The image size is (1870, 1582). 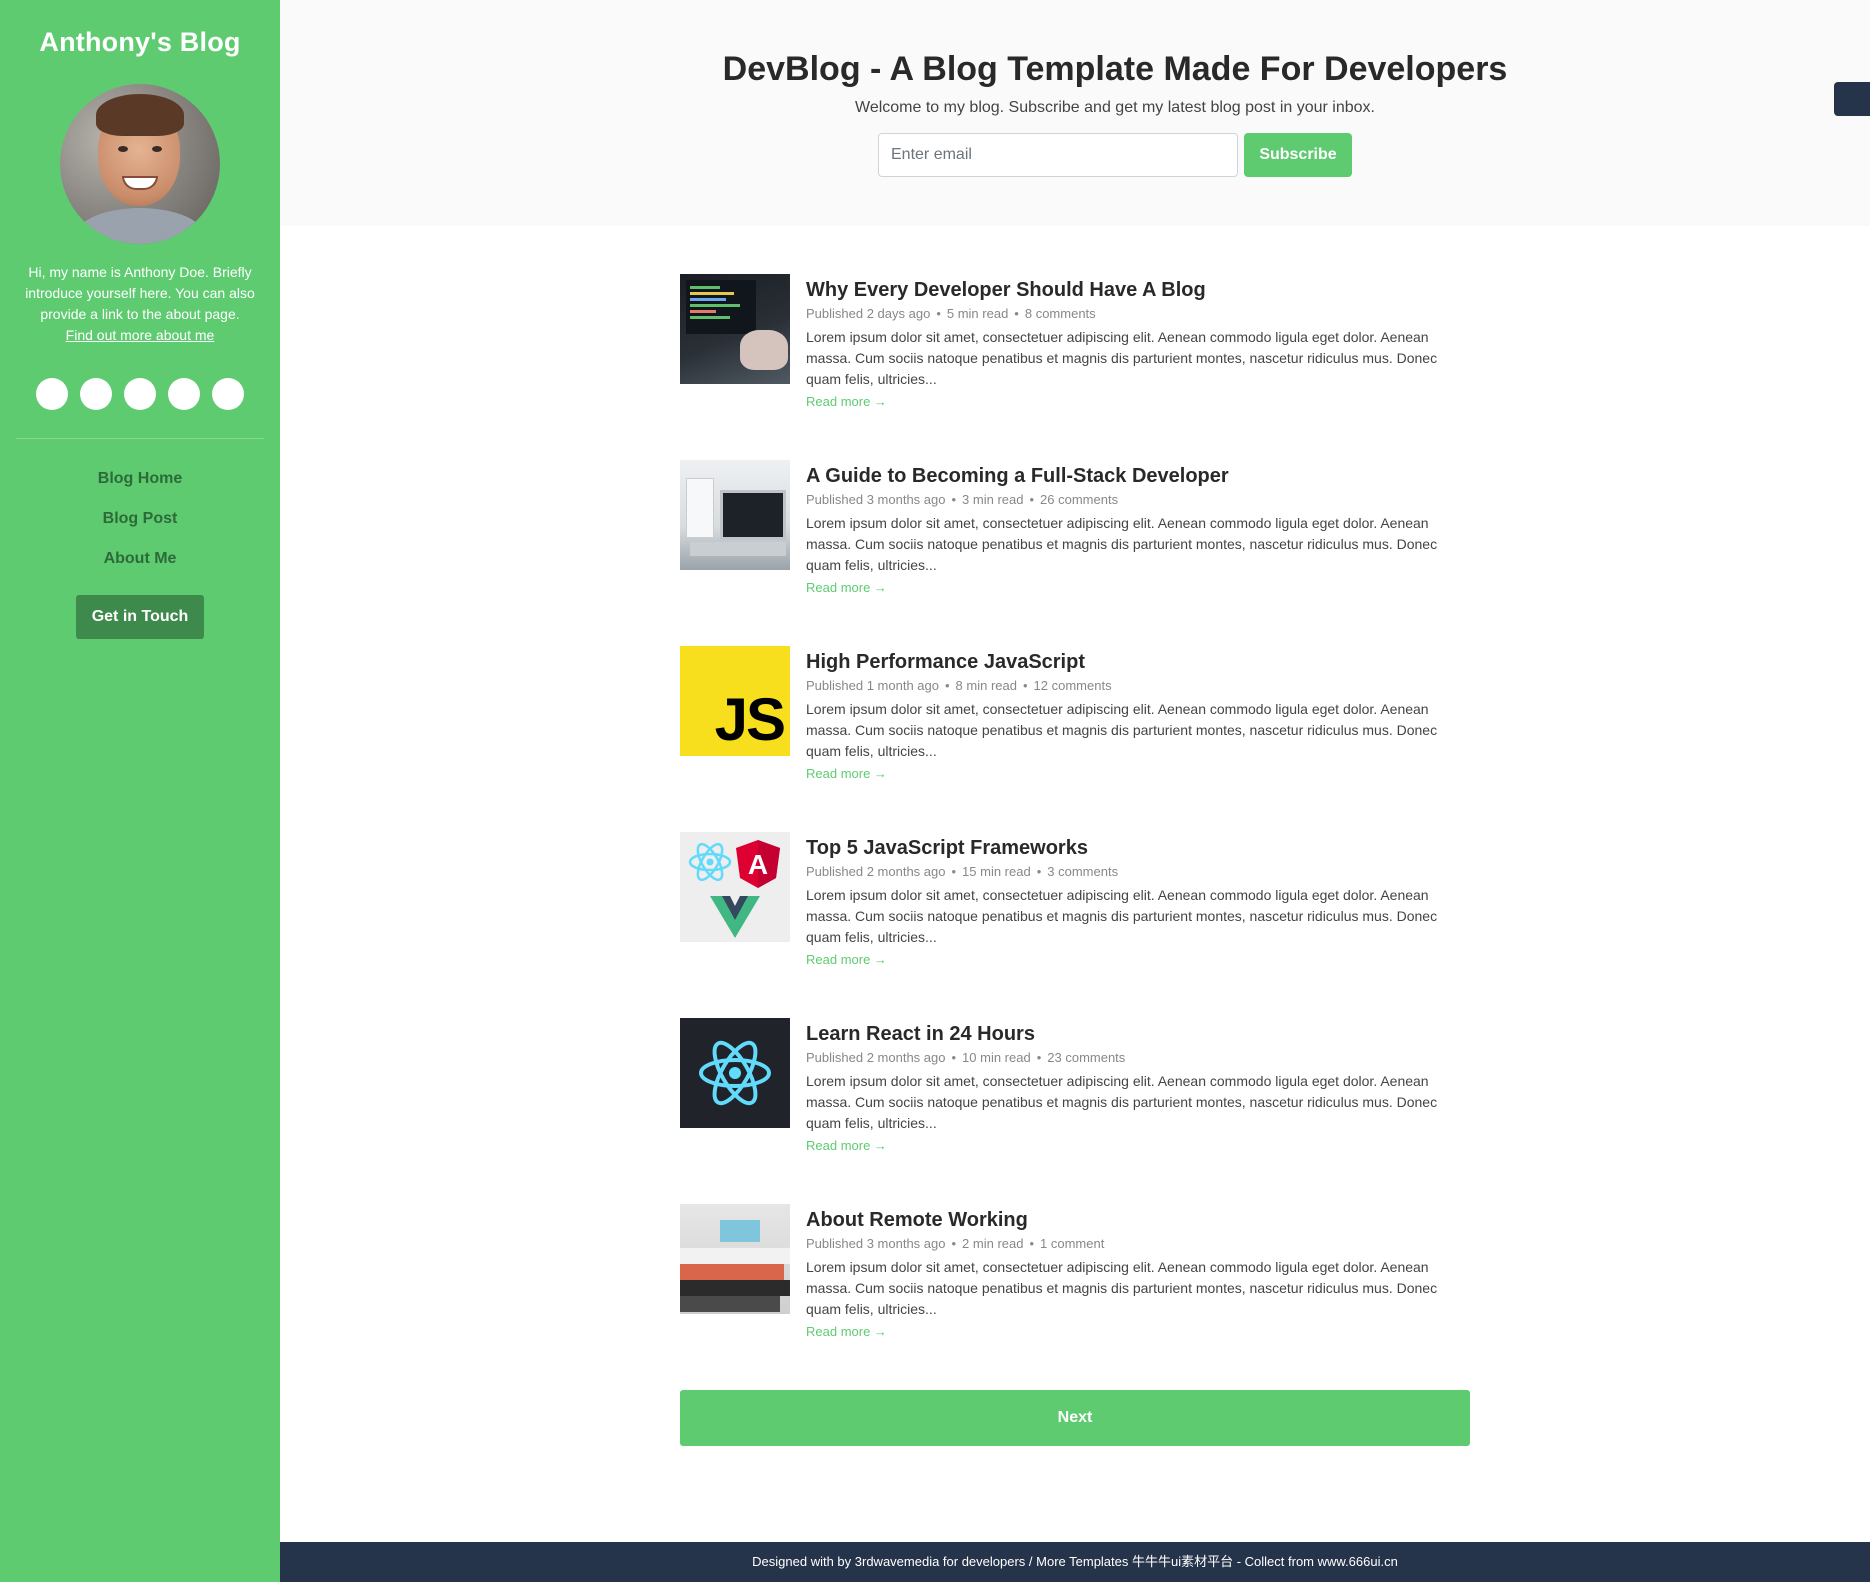 I want to click on subscribe-form: Subscribe, so click(x=1115, y=155).